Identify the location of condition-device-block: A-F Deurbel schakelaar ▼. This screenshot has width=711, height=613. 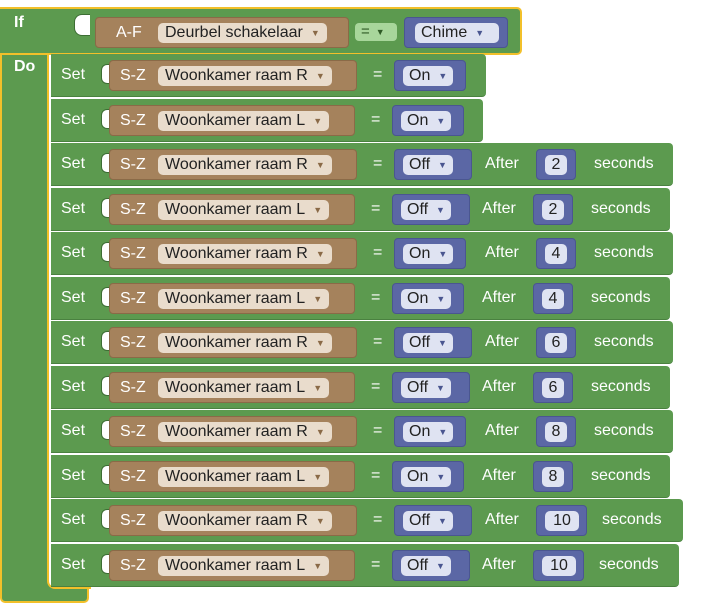
(222, 32).